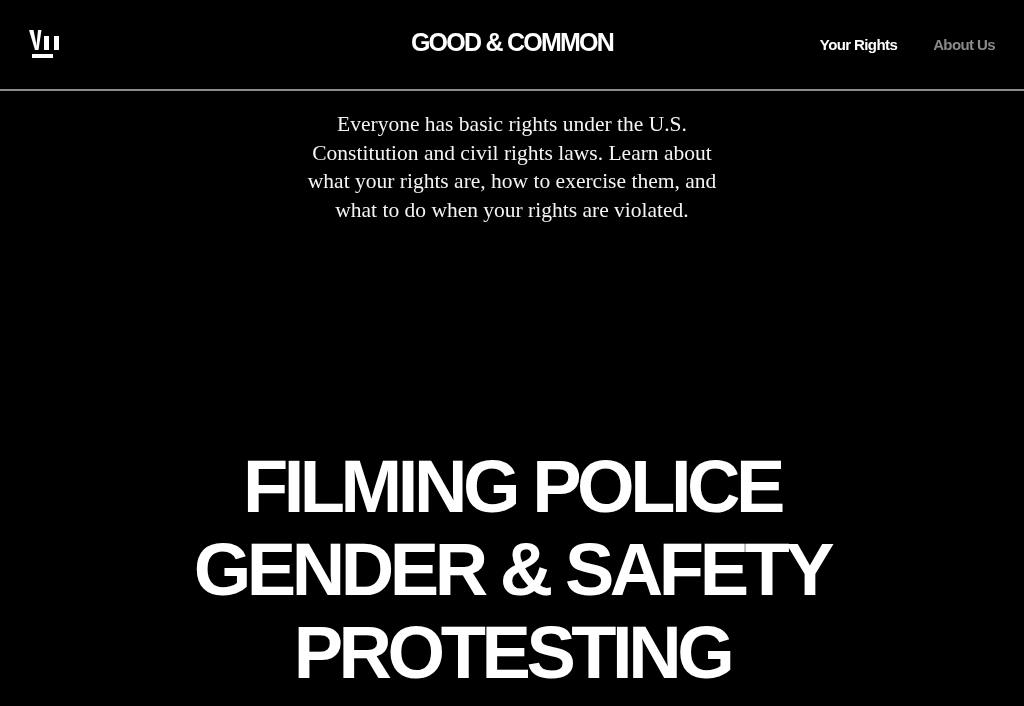  Describe the element at coordinates (511, 486) in the screenshot. I see `topic-link: FILMING POLICE` at that location.